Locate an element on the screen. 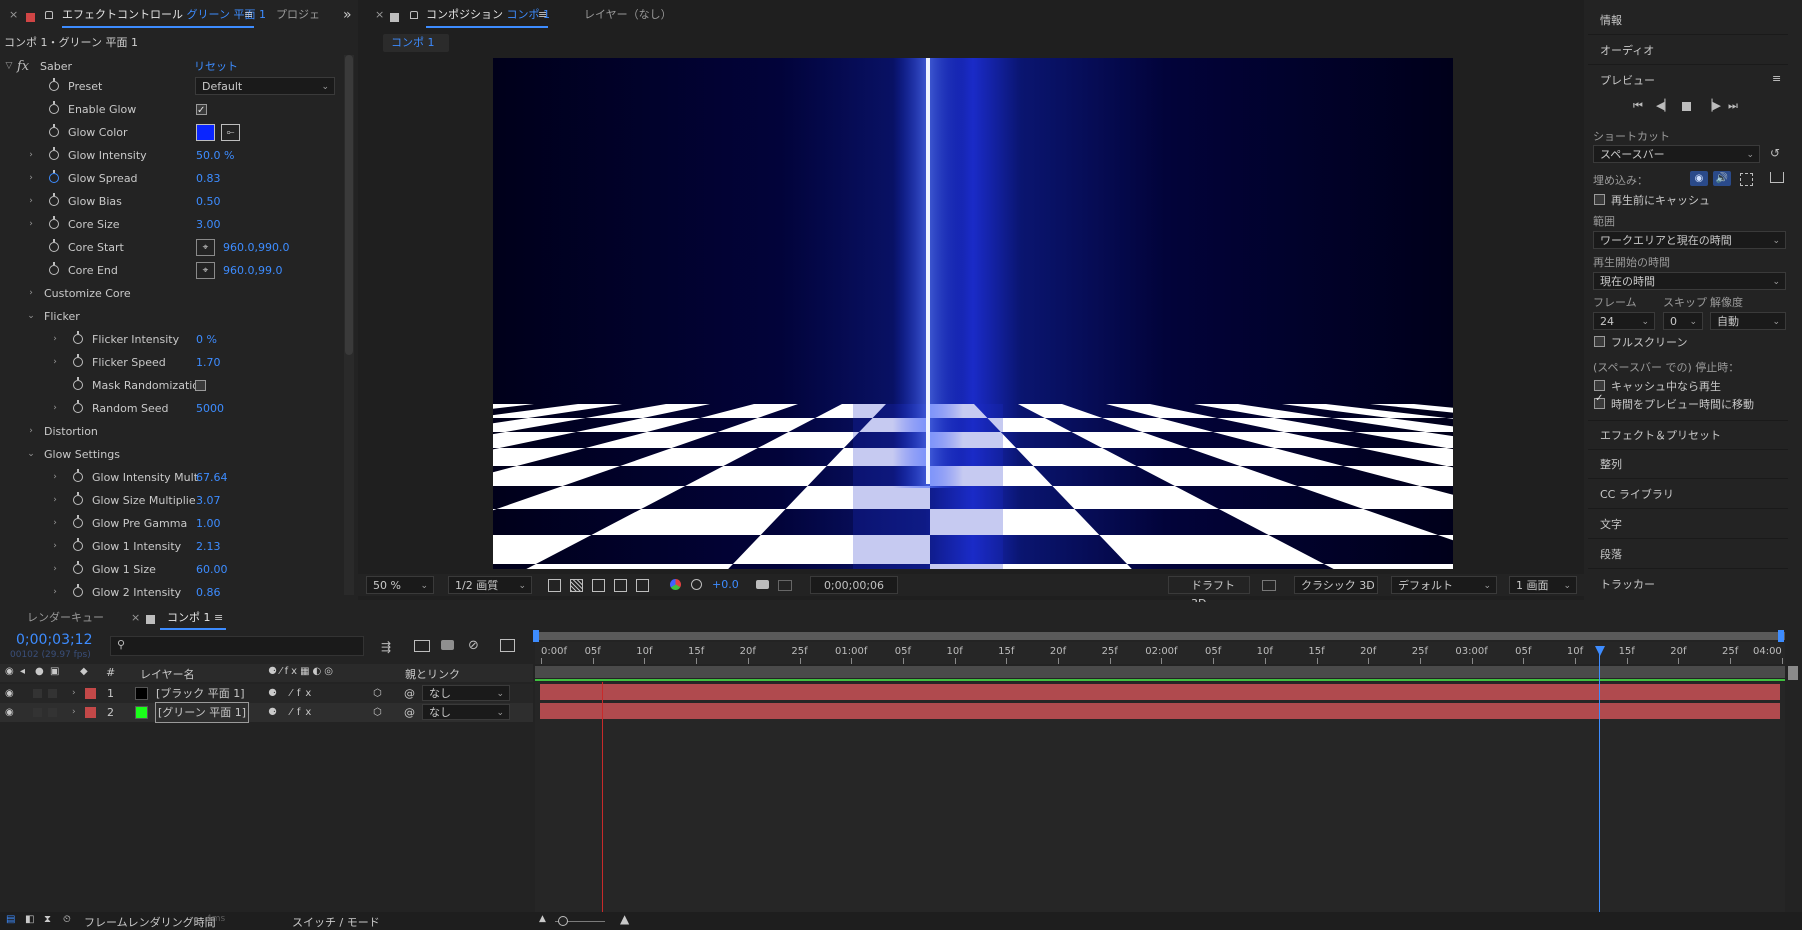 Image resolution: width=1802 pixels, height=930 pixels. layer-1-duration-bar is located at coordinates (1160, 692).